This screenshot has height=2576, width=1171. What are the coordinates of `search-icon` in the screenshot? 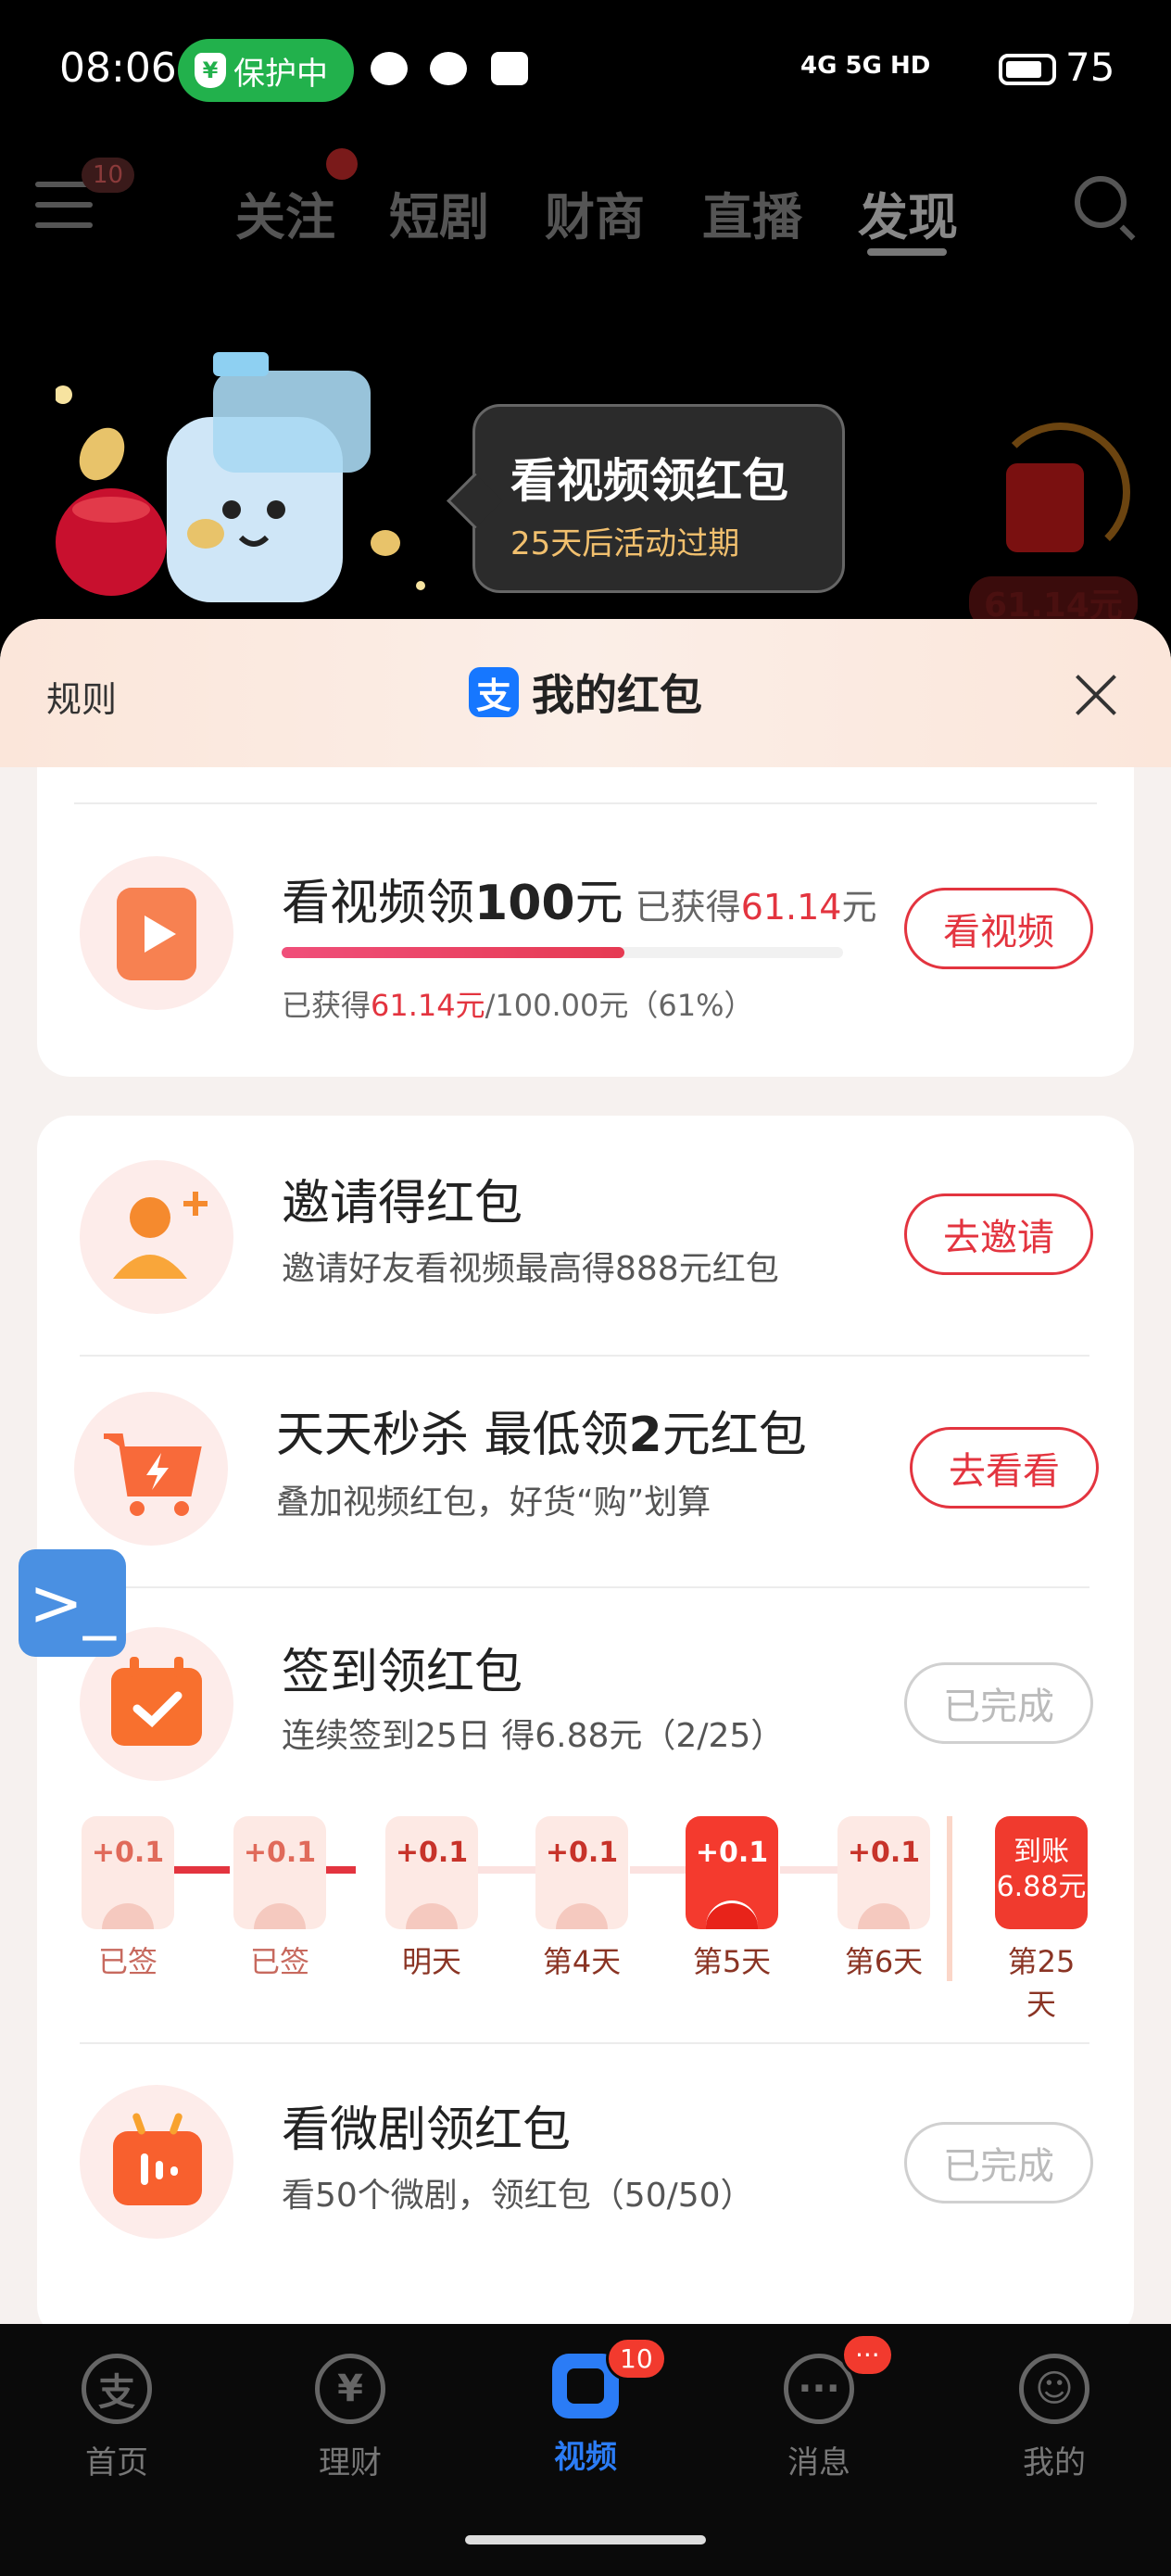 It's located at (1101, 202).